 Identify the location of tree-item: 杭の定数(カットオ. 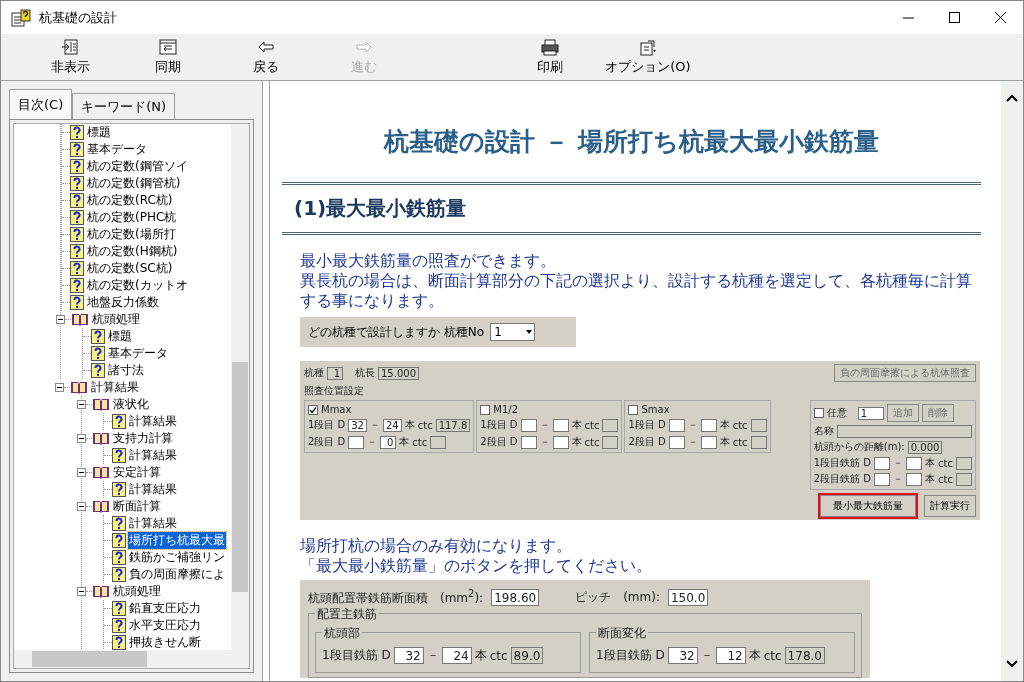
(137, 285).